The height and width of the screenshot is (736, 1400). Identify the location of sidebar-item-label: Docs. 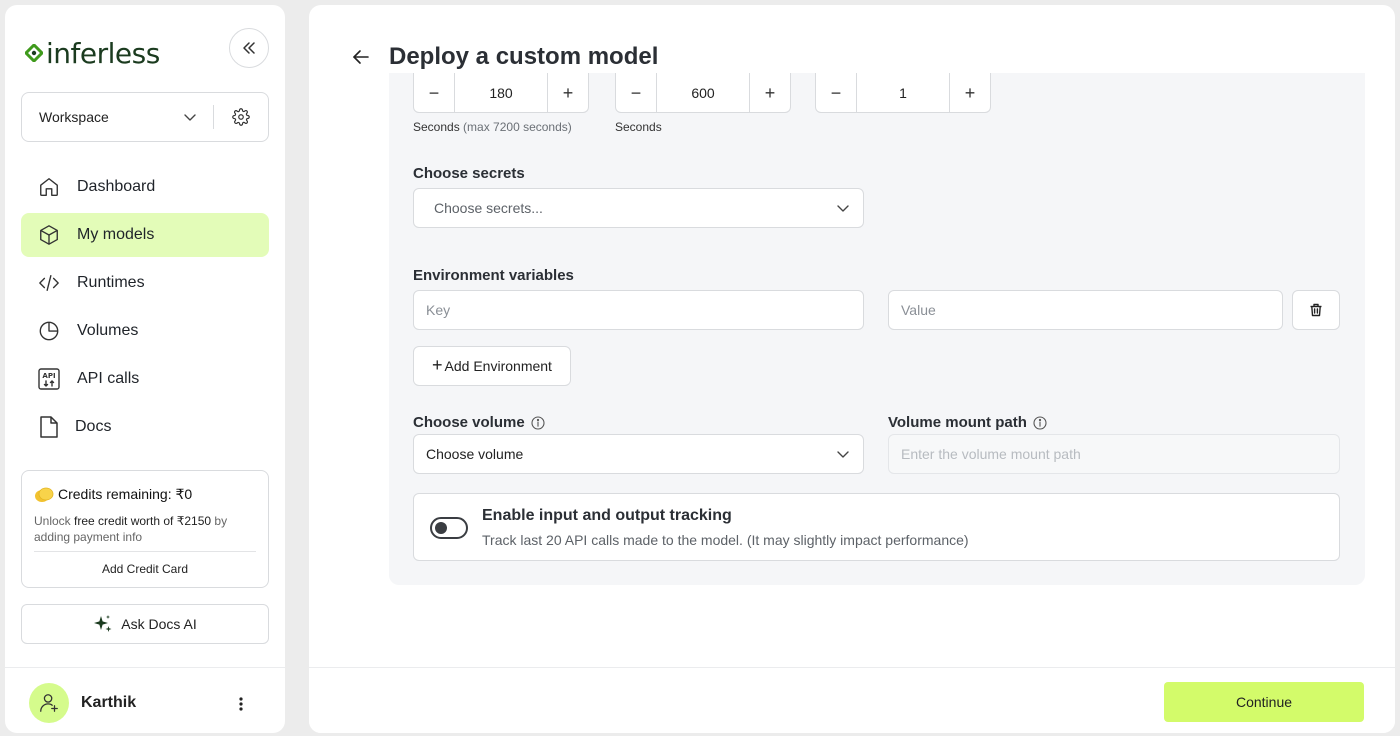
(93, 426).